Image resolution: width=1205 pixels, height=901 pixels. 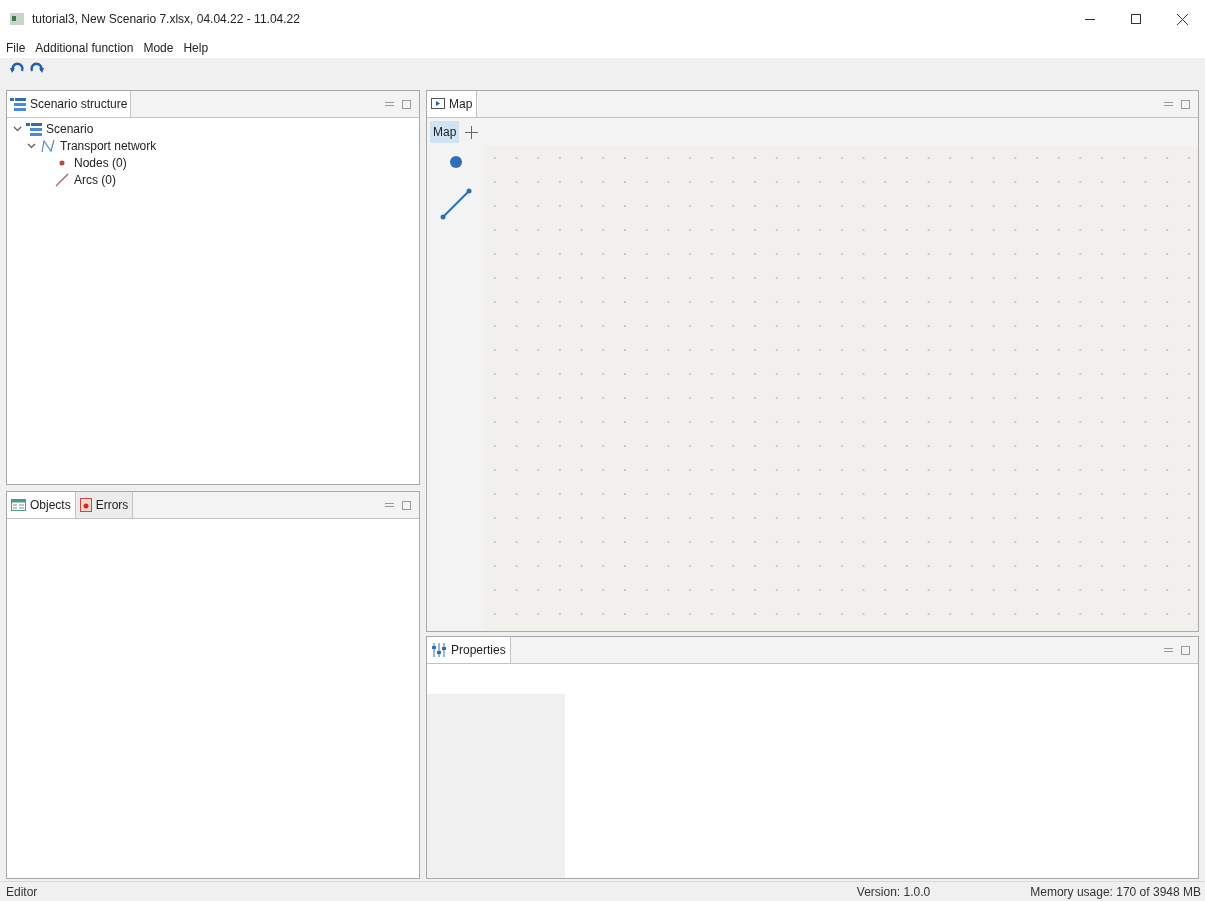 What do you see at coordinates (41, 505) in the screenshot?
I see `panel-tab: Objects` at bounding box center [41, 505].